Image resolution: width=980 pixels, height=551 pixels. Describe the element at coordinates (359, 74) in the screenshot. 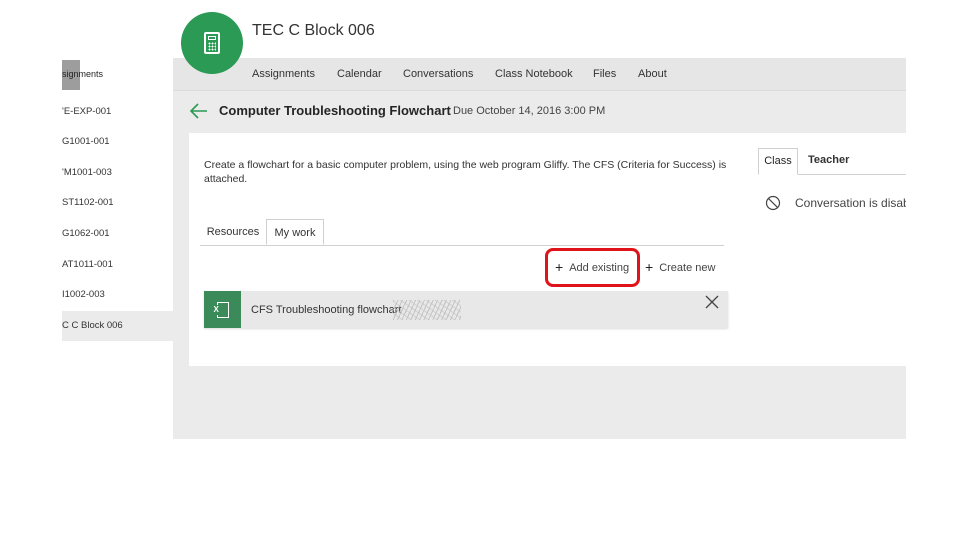

I see `nav-calendar: Calendar` at that location.